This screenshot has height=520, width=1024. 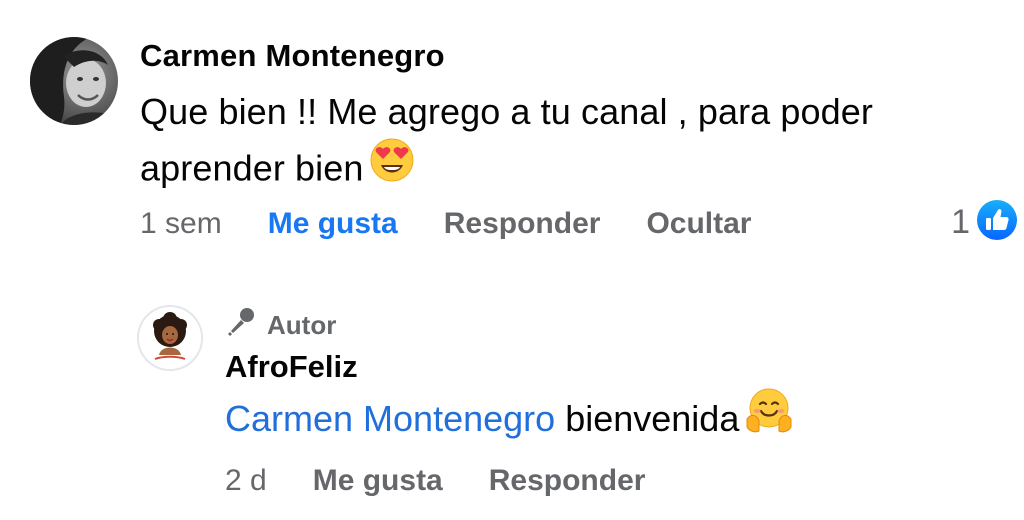 What do you see at coordinates (390, 418) in the screenshot?
I see `mention-link: Carmen Montenegro` at bounding box center [390, 418].